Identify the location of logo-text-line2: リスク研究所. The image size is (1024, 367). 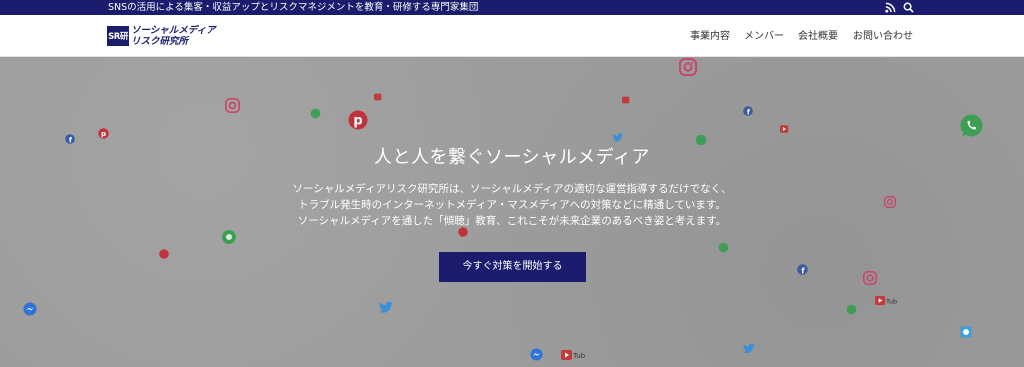
(160, 41).